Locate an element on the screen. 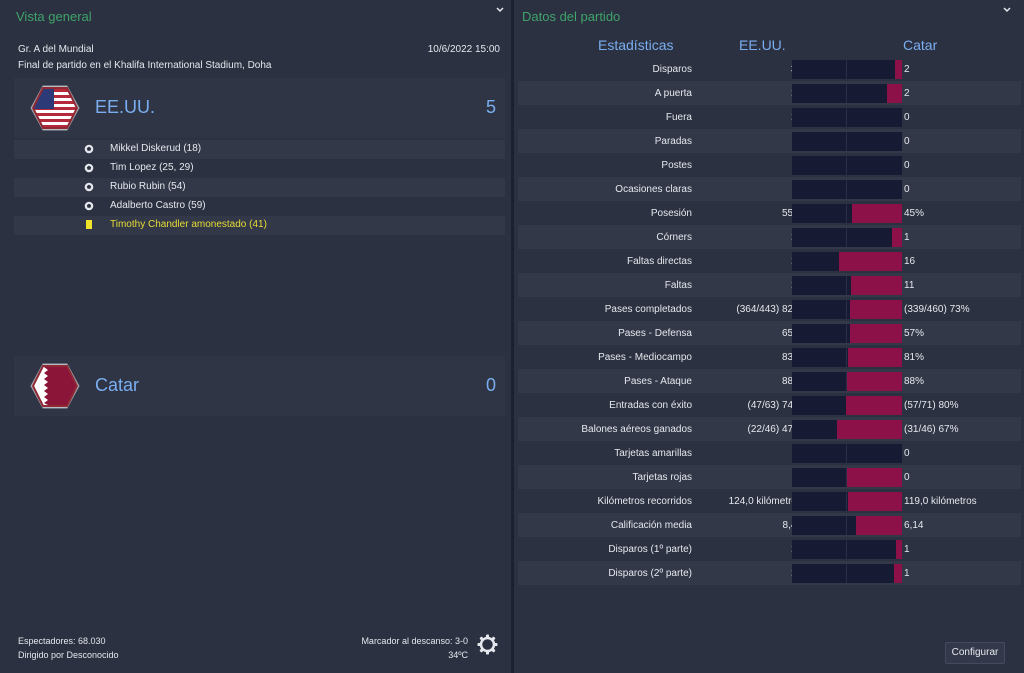  stat-label: Faltas is located at coordinates (678, 285).